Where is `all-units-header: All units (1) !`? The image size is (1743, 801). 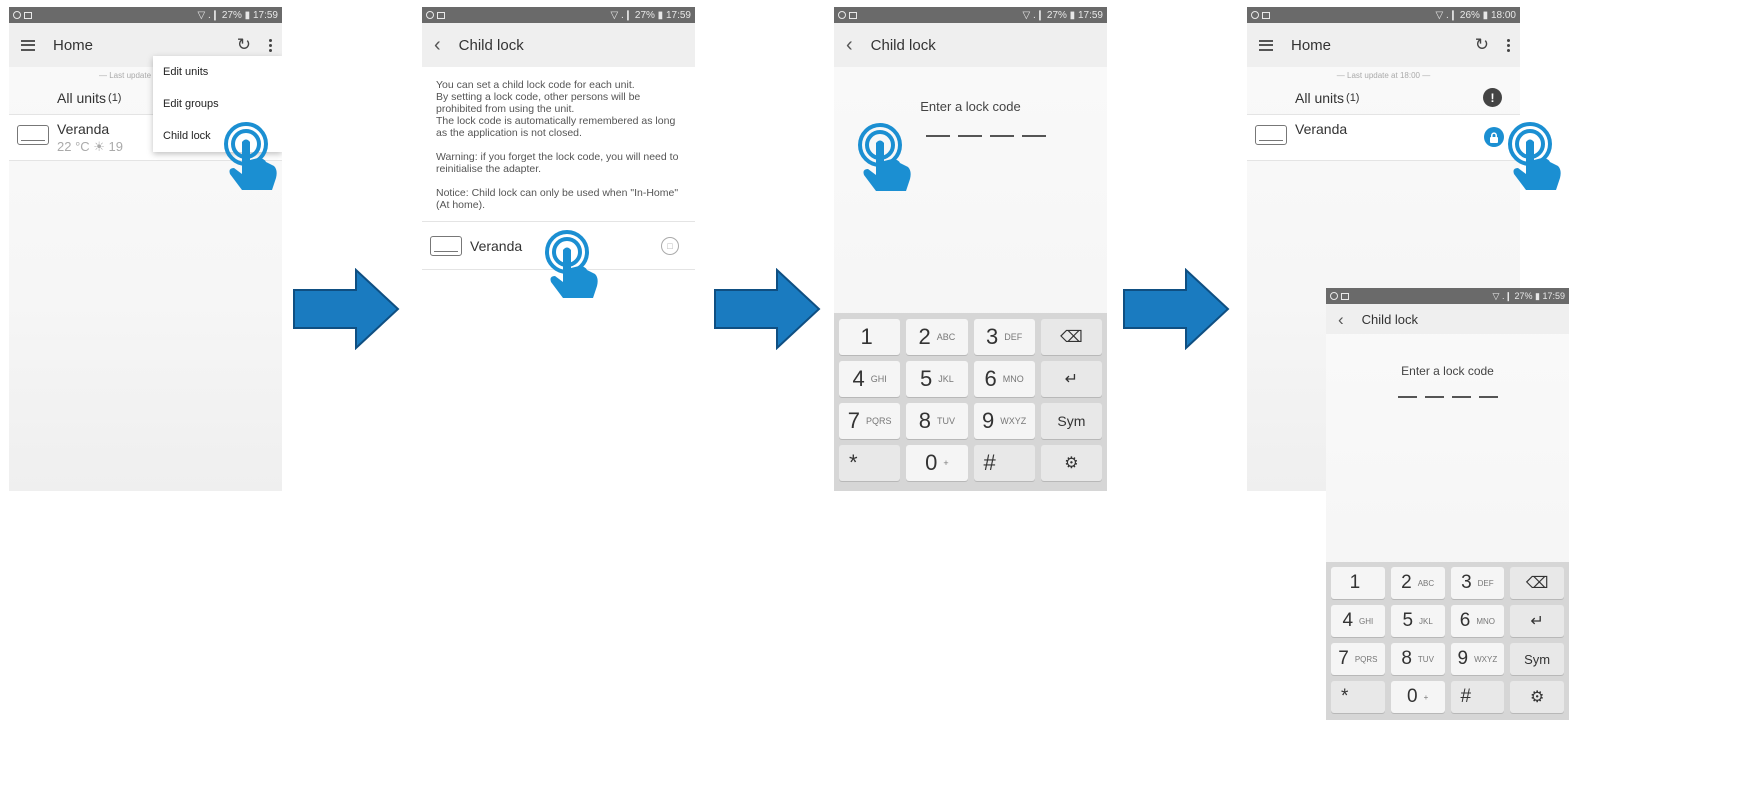 all-units-header: All units (1) ! is located at coordinates (1383, 98).